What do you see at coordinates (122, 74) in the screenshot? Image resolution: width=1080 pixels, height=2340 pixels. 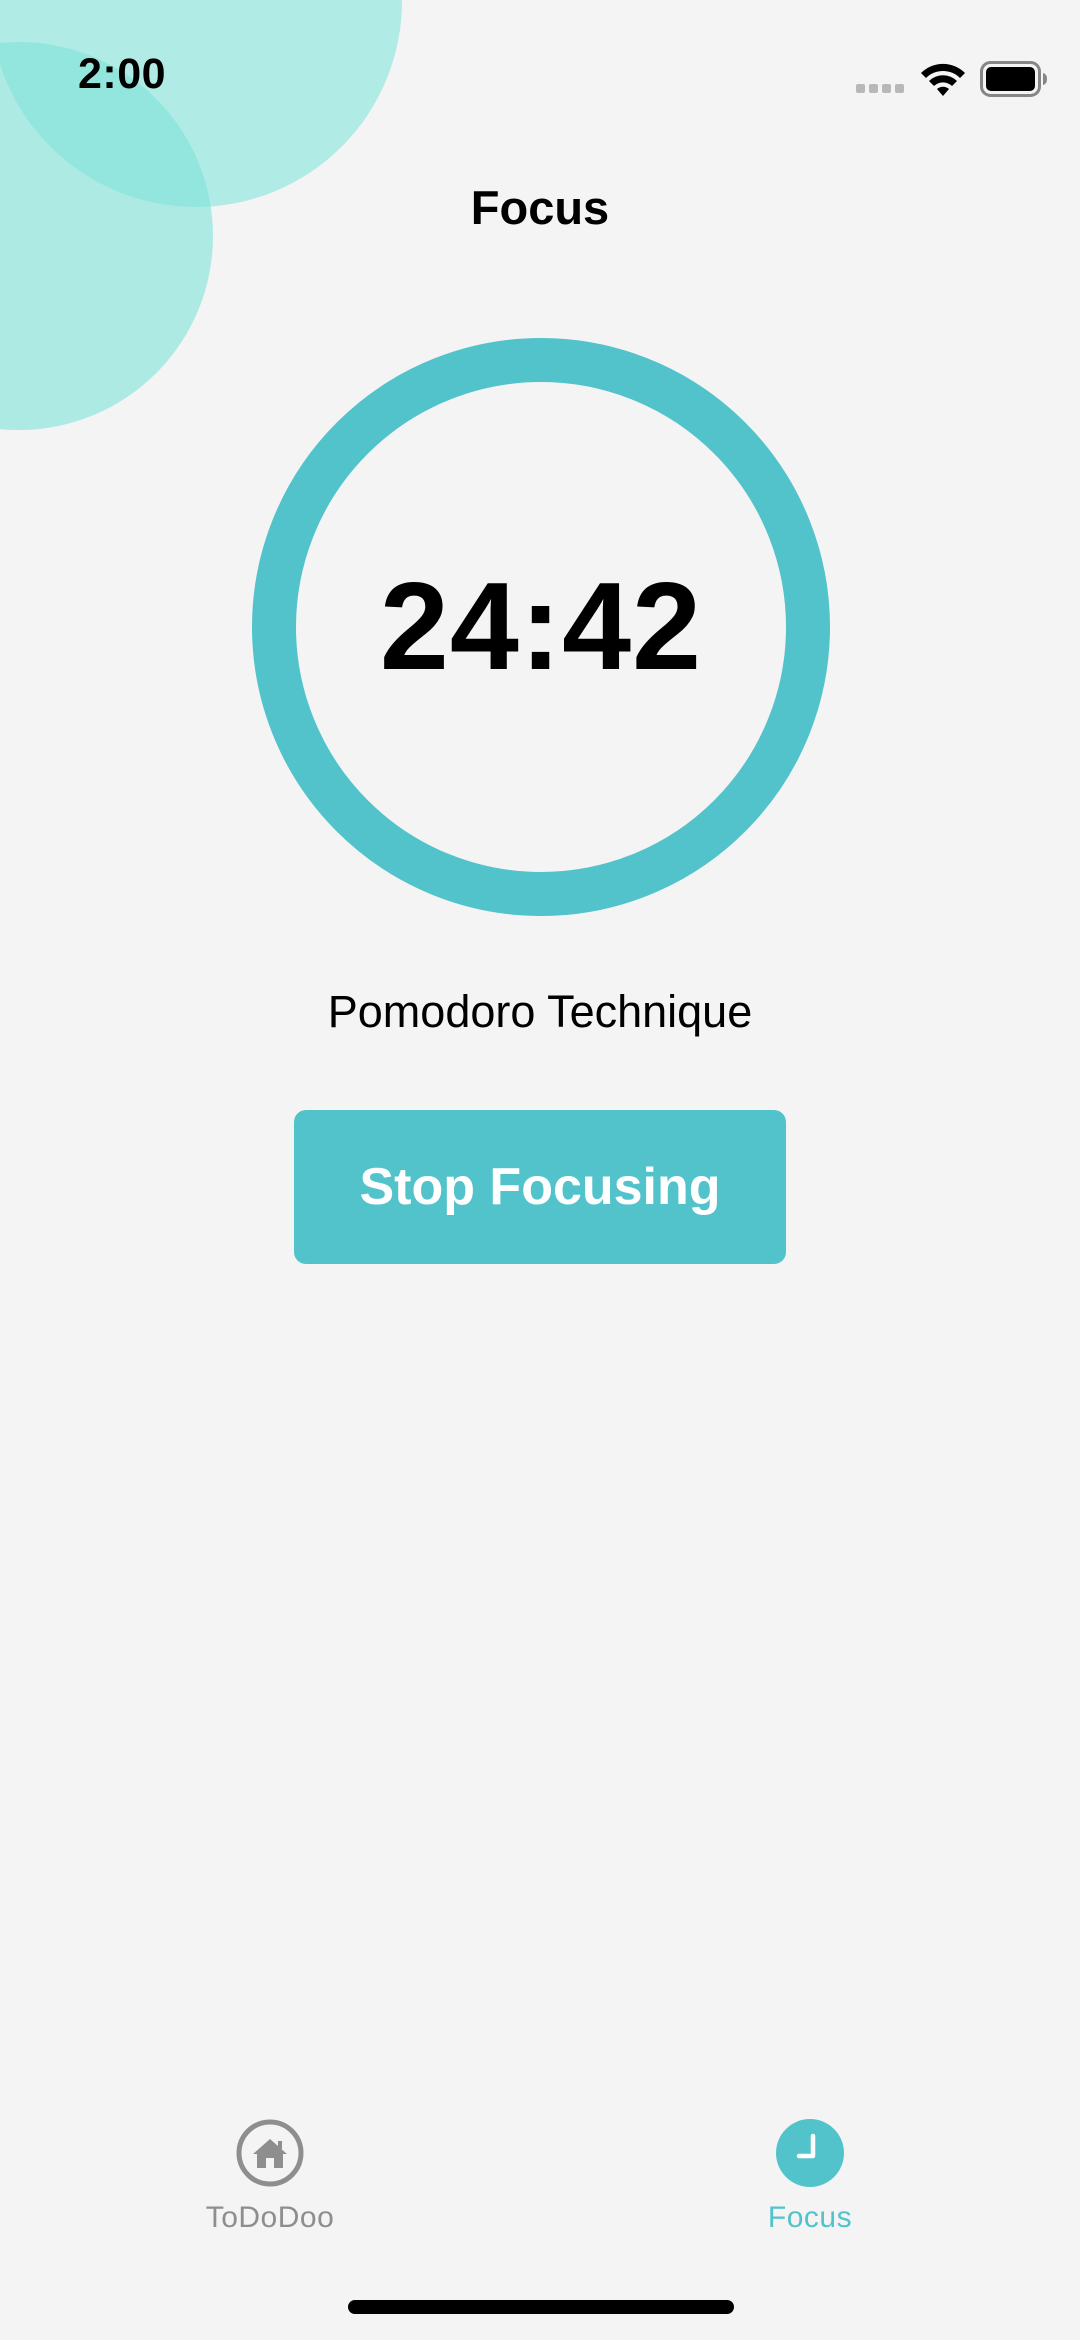 I see `status-bar-time: 2:00` at bounding box center [122, 74].